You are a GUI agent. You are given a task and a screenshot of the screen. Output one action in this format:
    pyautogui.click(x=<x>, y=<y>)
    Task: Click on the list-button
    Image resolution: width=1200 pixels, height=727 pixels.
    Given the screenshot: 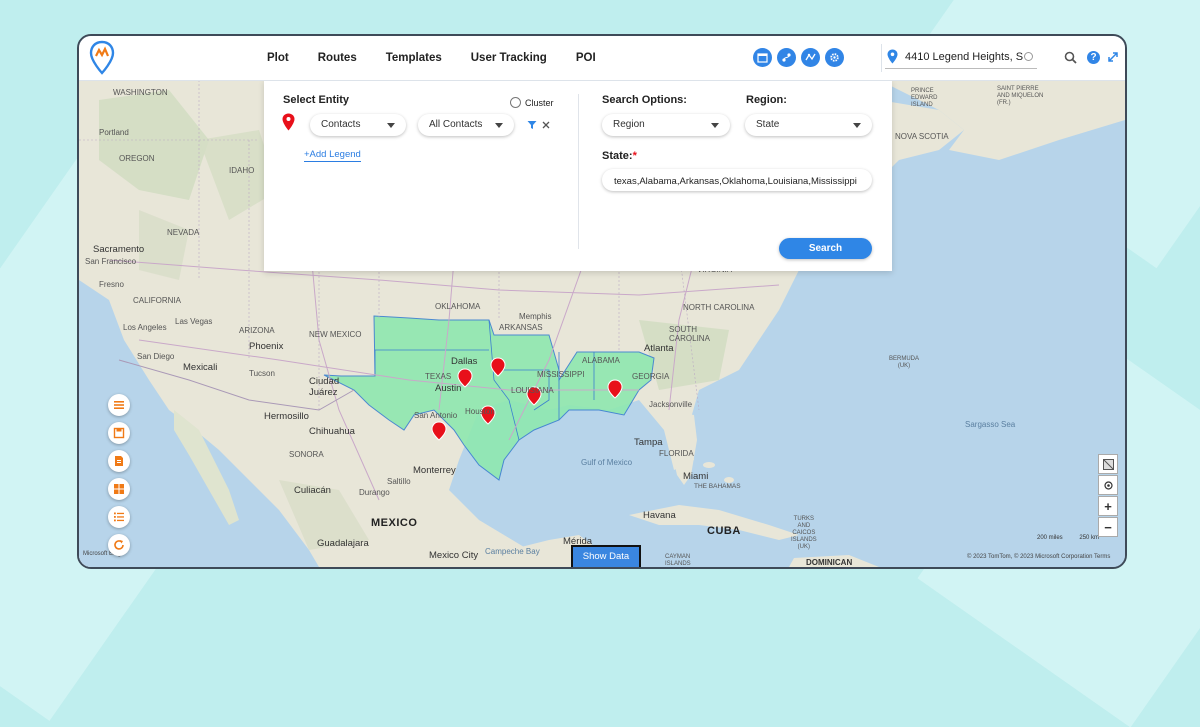 What is the action you would take?
    pyautogui.click(x=119, y=405)
    